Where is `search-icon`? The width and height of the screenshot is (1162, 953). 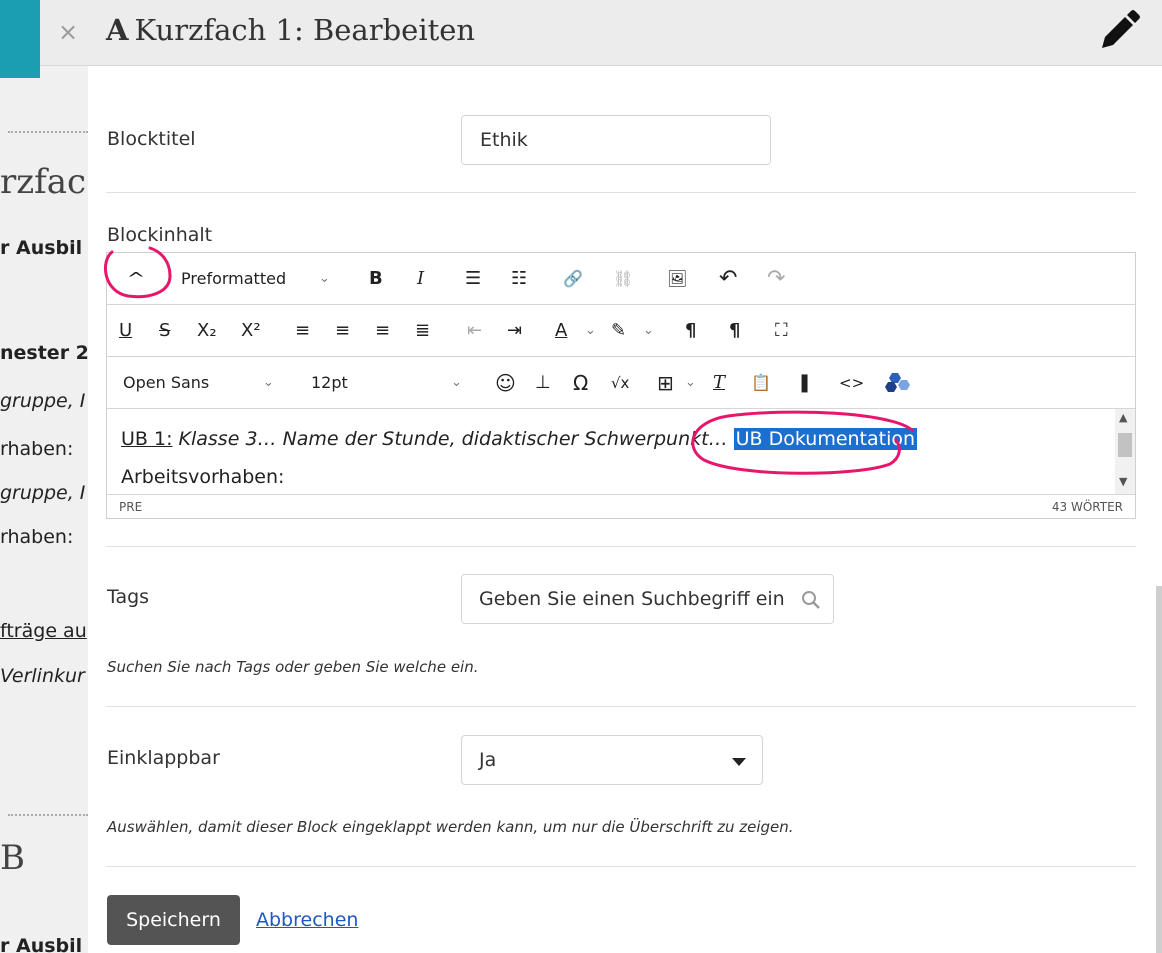
search-icon is located at coordinates (811, 600).